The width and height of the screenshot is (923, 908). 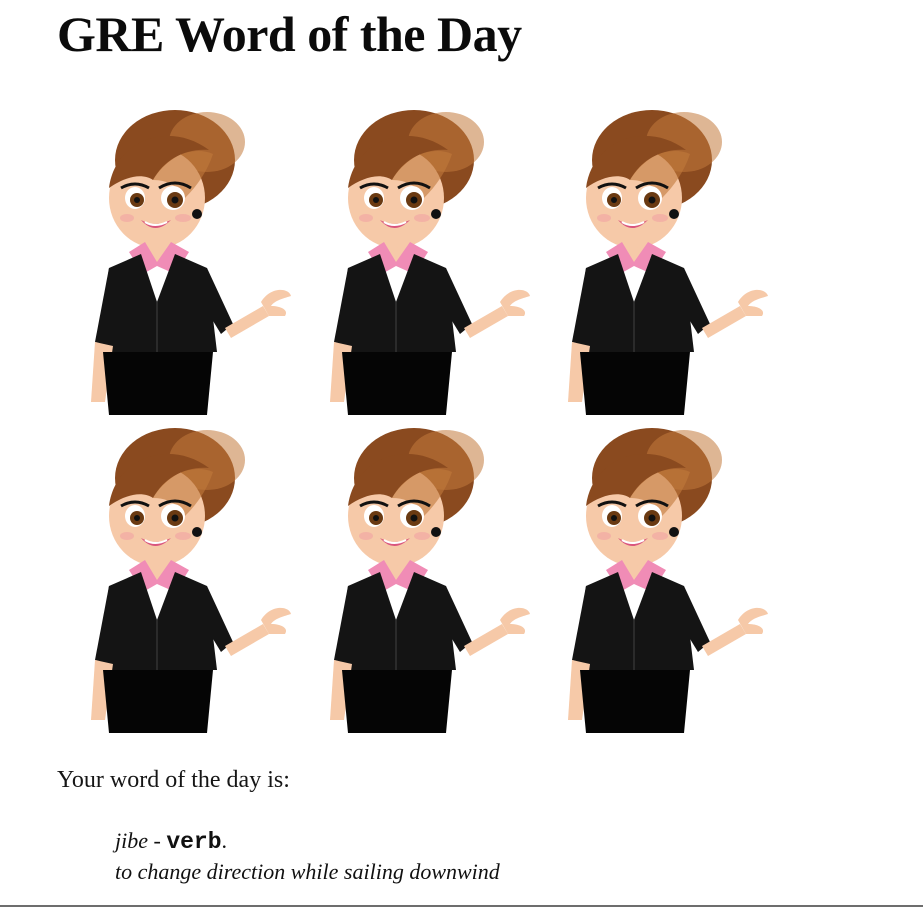 I want to click on word-line: jibe - verb., so click(x=307, y=841).